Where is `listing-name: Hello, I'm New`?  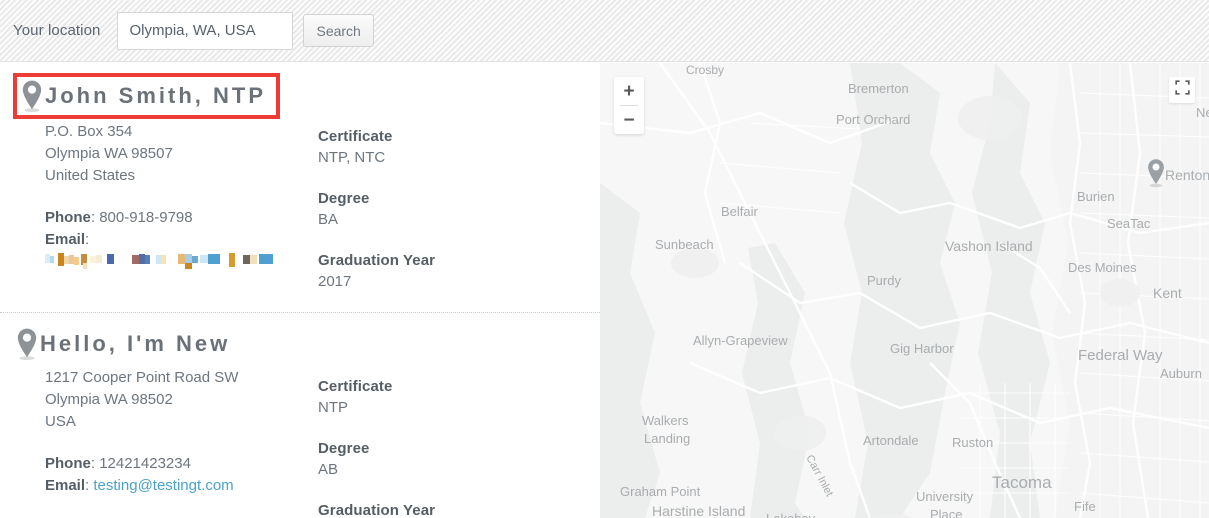 listing-name: Hello, I'm New is located at coordinates (135, 343).